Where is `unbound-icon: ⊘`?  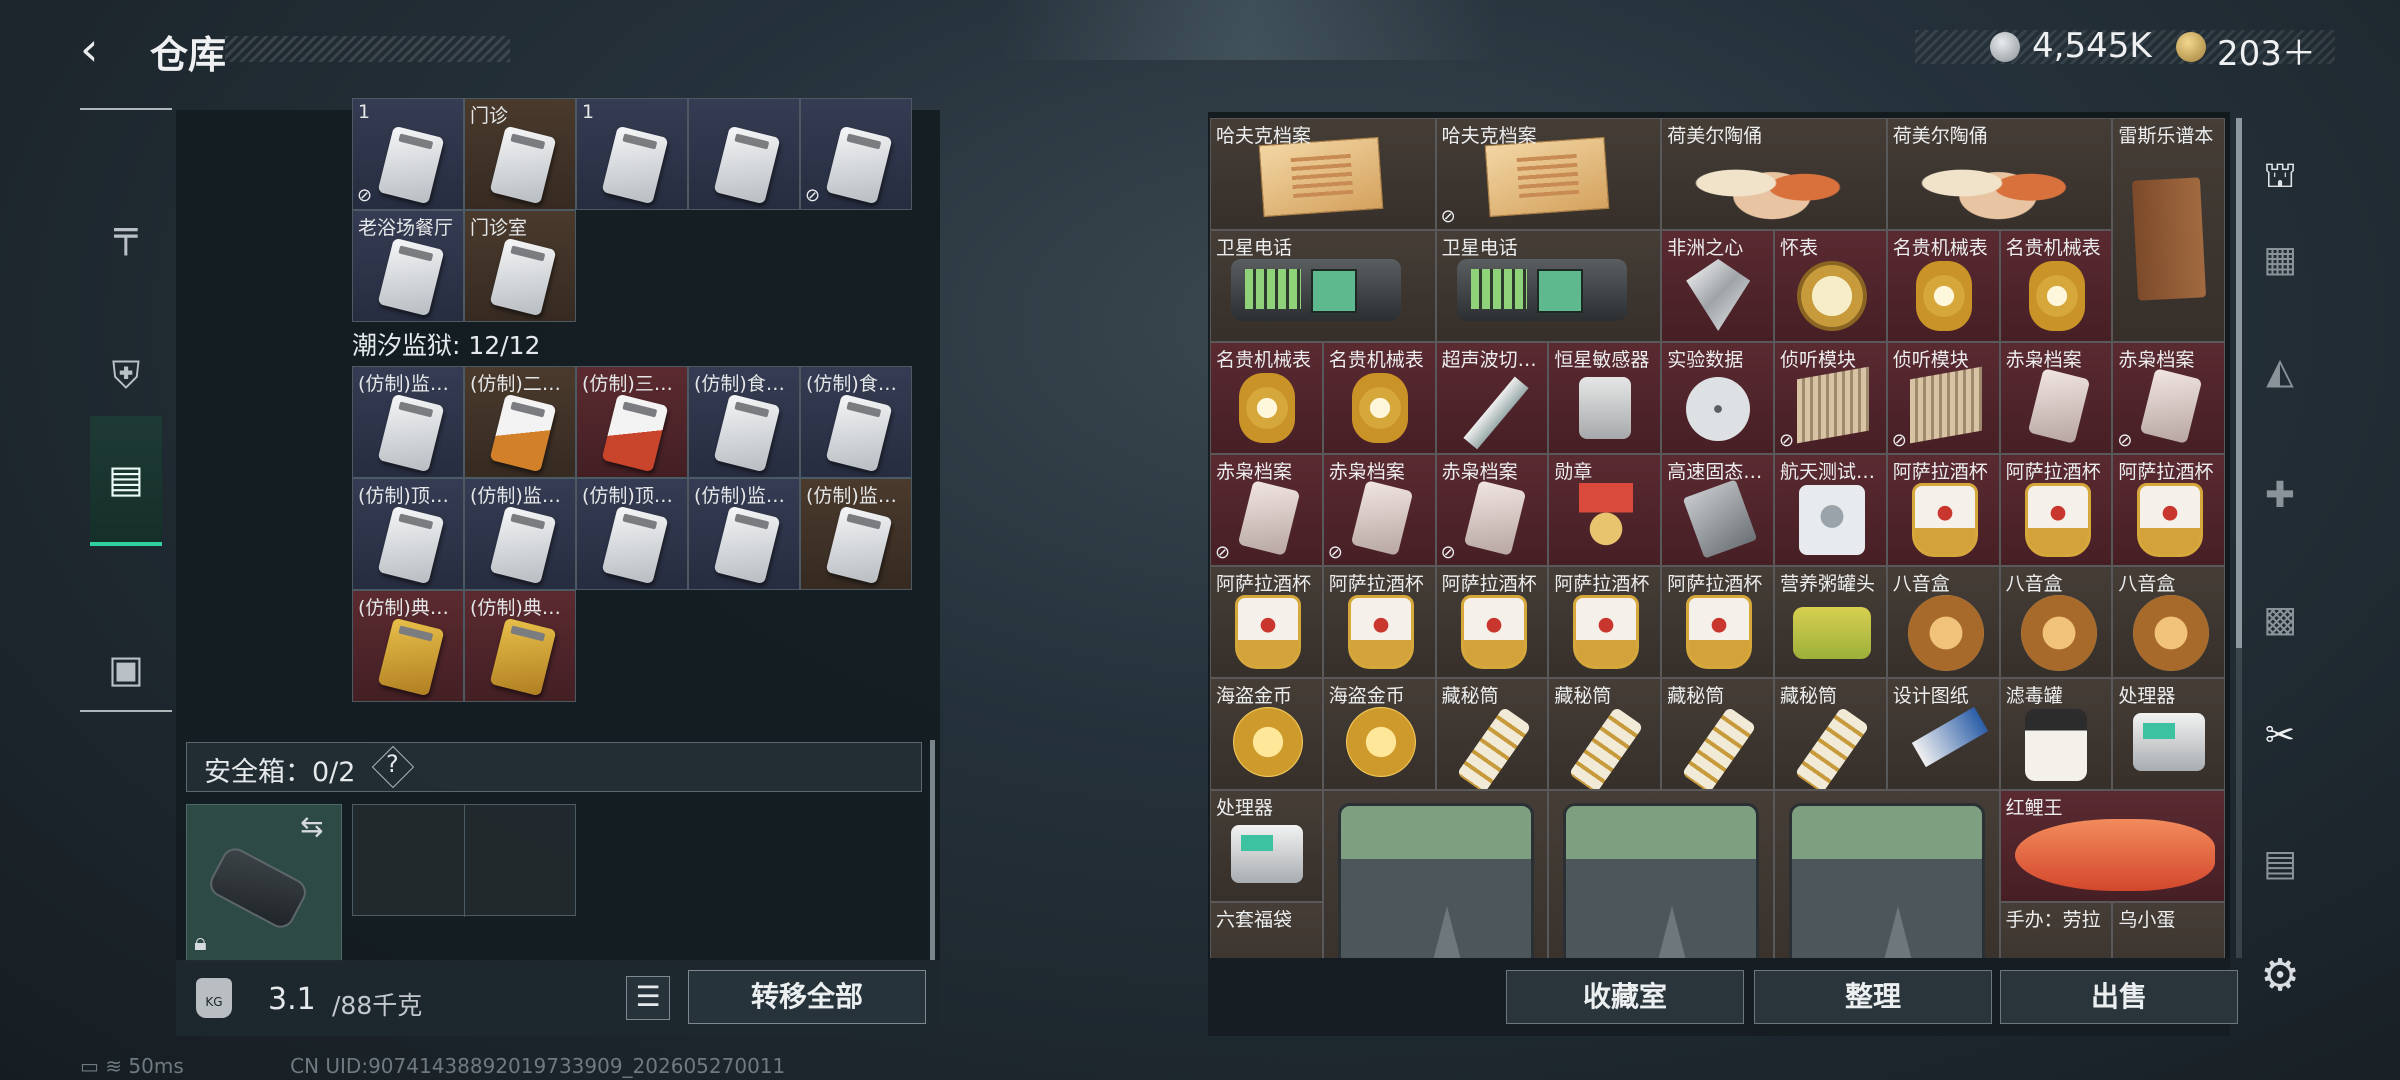 unbound-icon: ⊘ is located at coordinates (365, 195).